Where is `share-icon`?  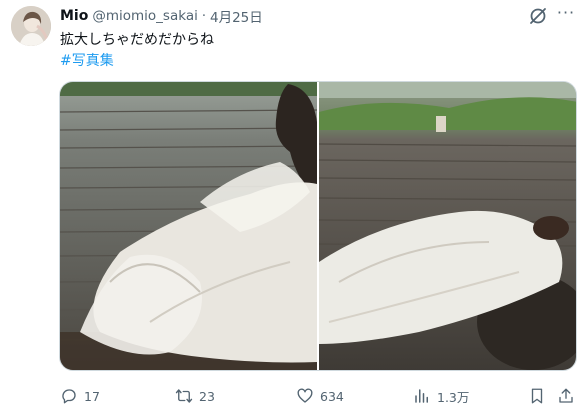 share-icon is located at coordinates (566, 395).